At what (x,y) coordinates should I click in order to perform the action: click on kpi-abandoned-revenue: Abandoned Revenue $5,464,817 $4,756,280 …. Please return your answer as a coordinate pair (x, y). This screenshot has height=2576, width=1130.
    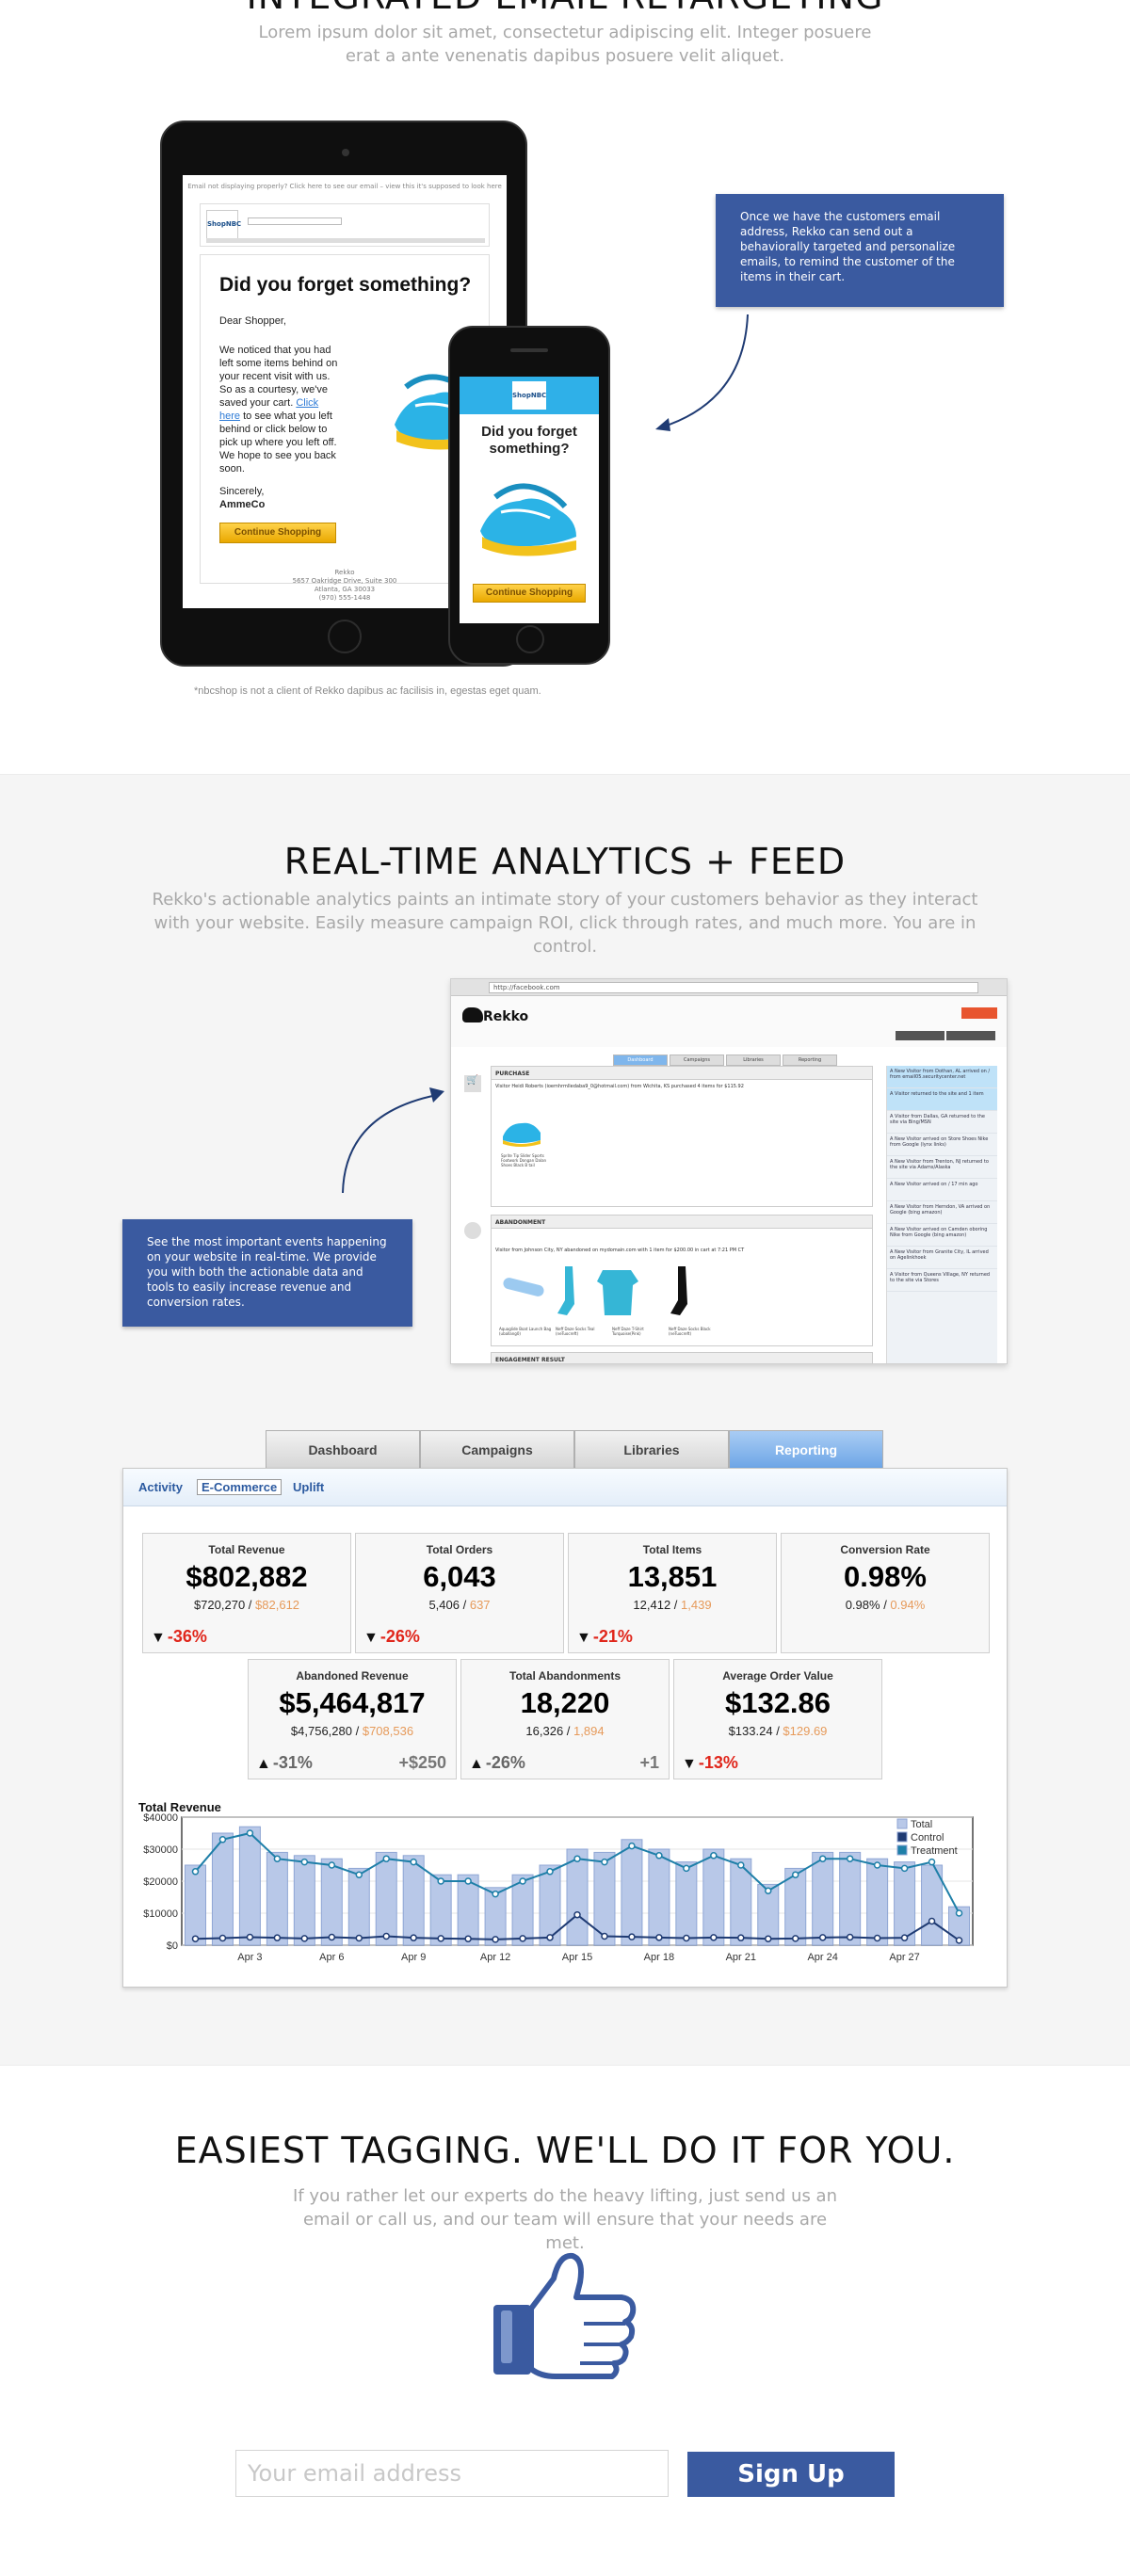
    Looking at the image, I should click on (352, 1719).